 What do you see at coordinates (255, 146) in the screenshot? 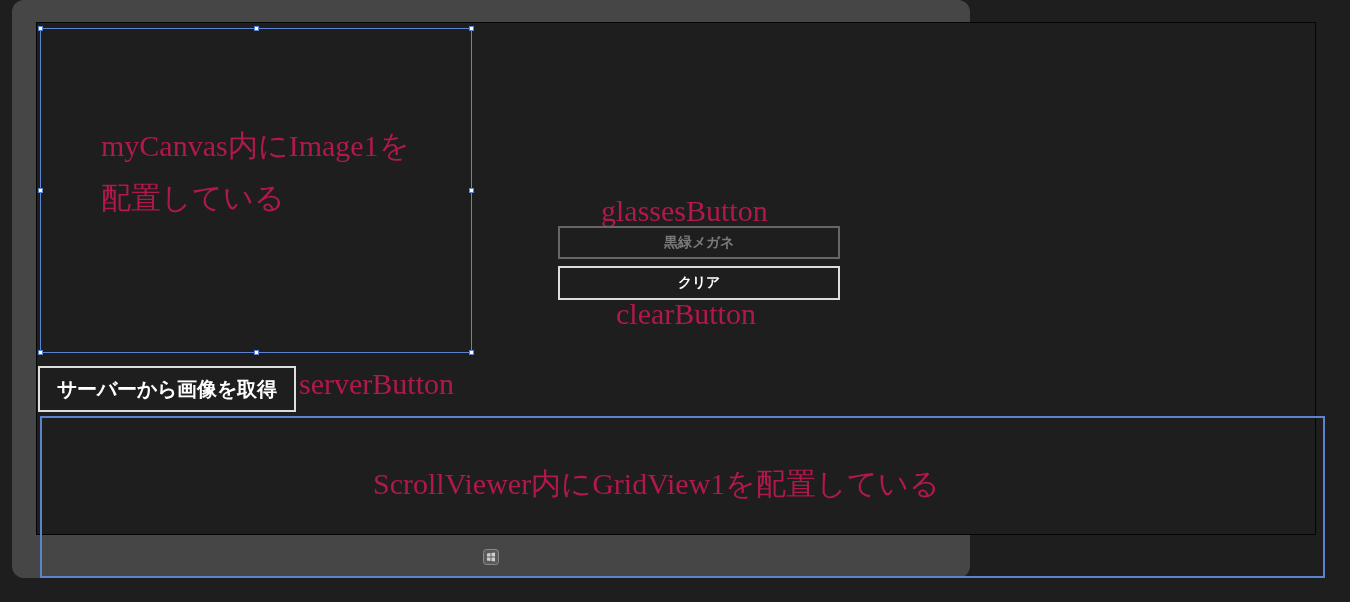
I see `annotation-text: myCanvas内にImage1を` at bounding box center [255, 146].